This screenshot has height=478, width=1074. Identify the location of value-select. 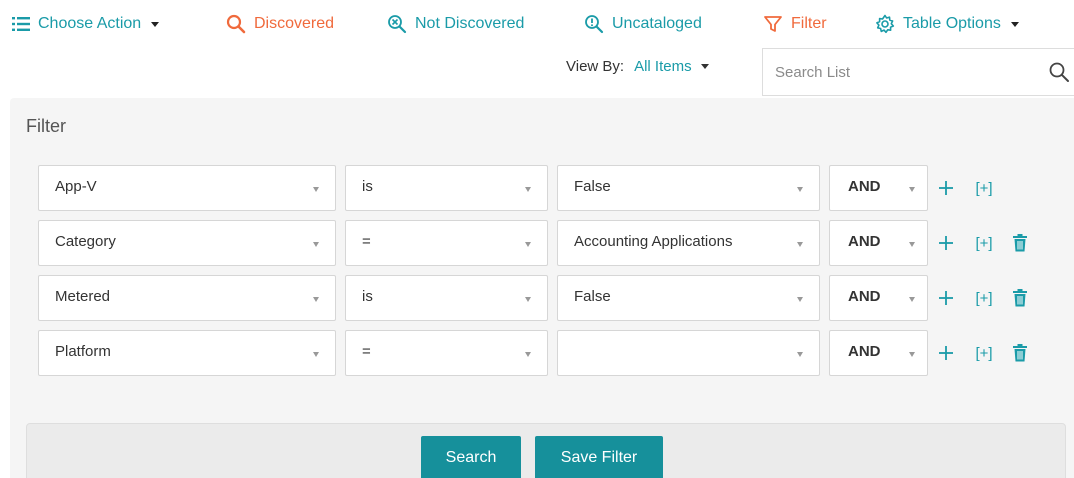
(688, 353).